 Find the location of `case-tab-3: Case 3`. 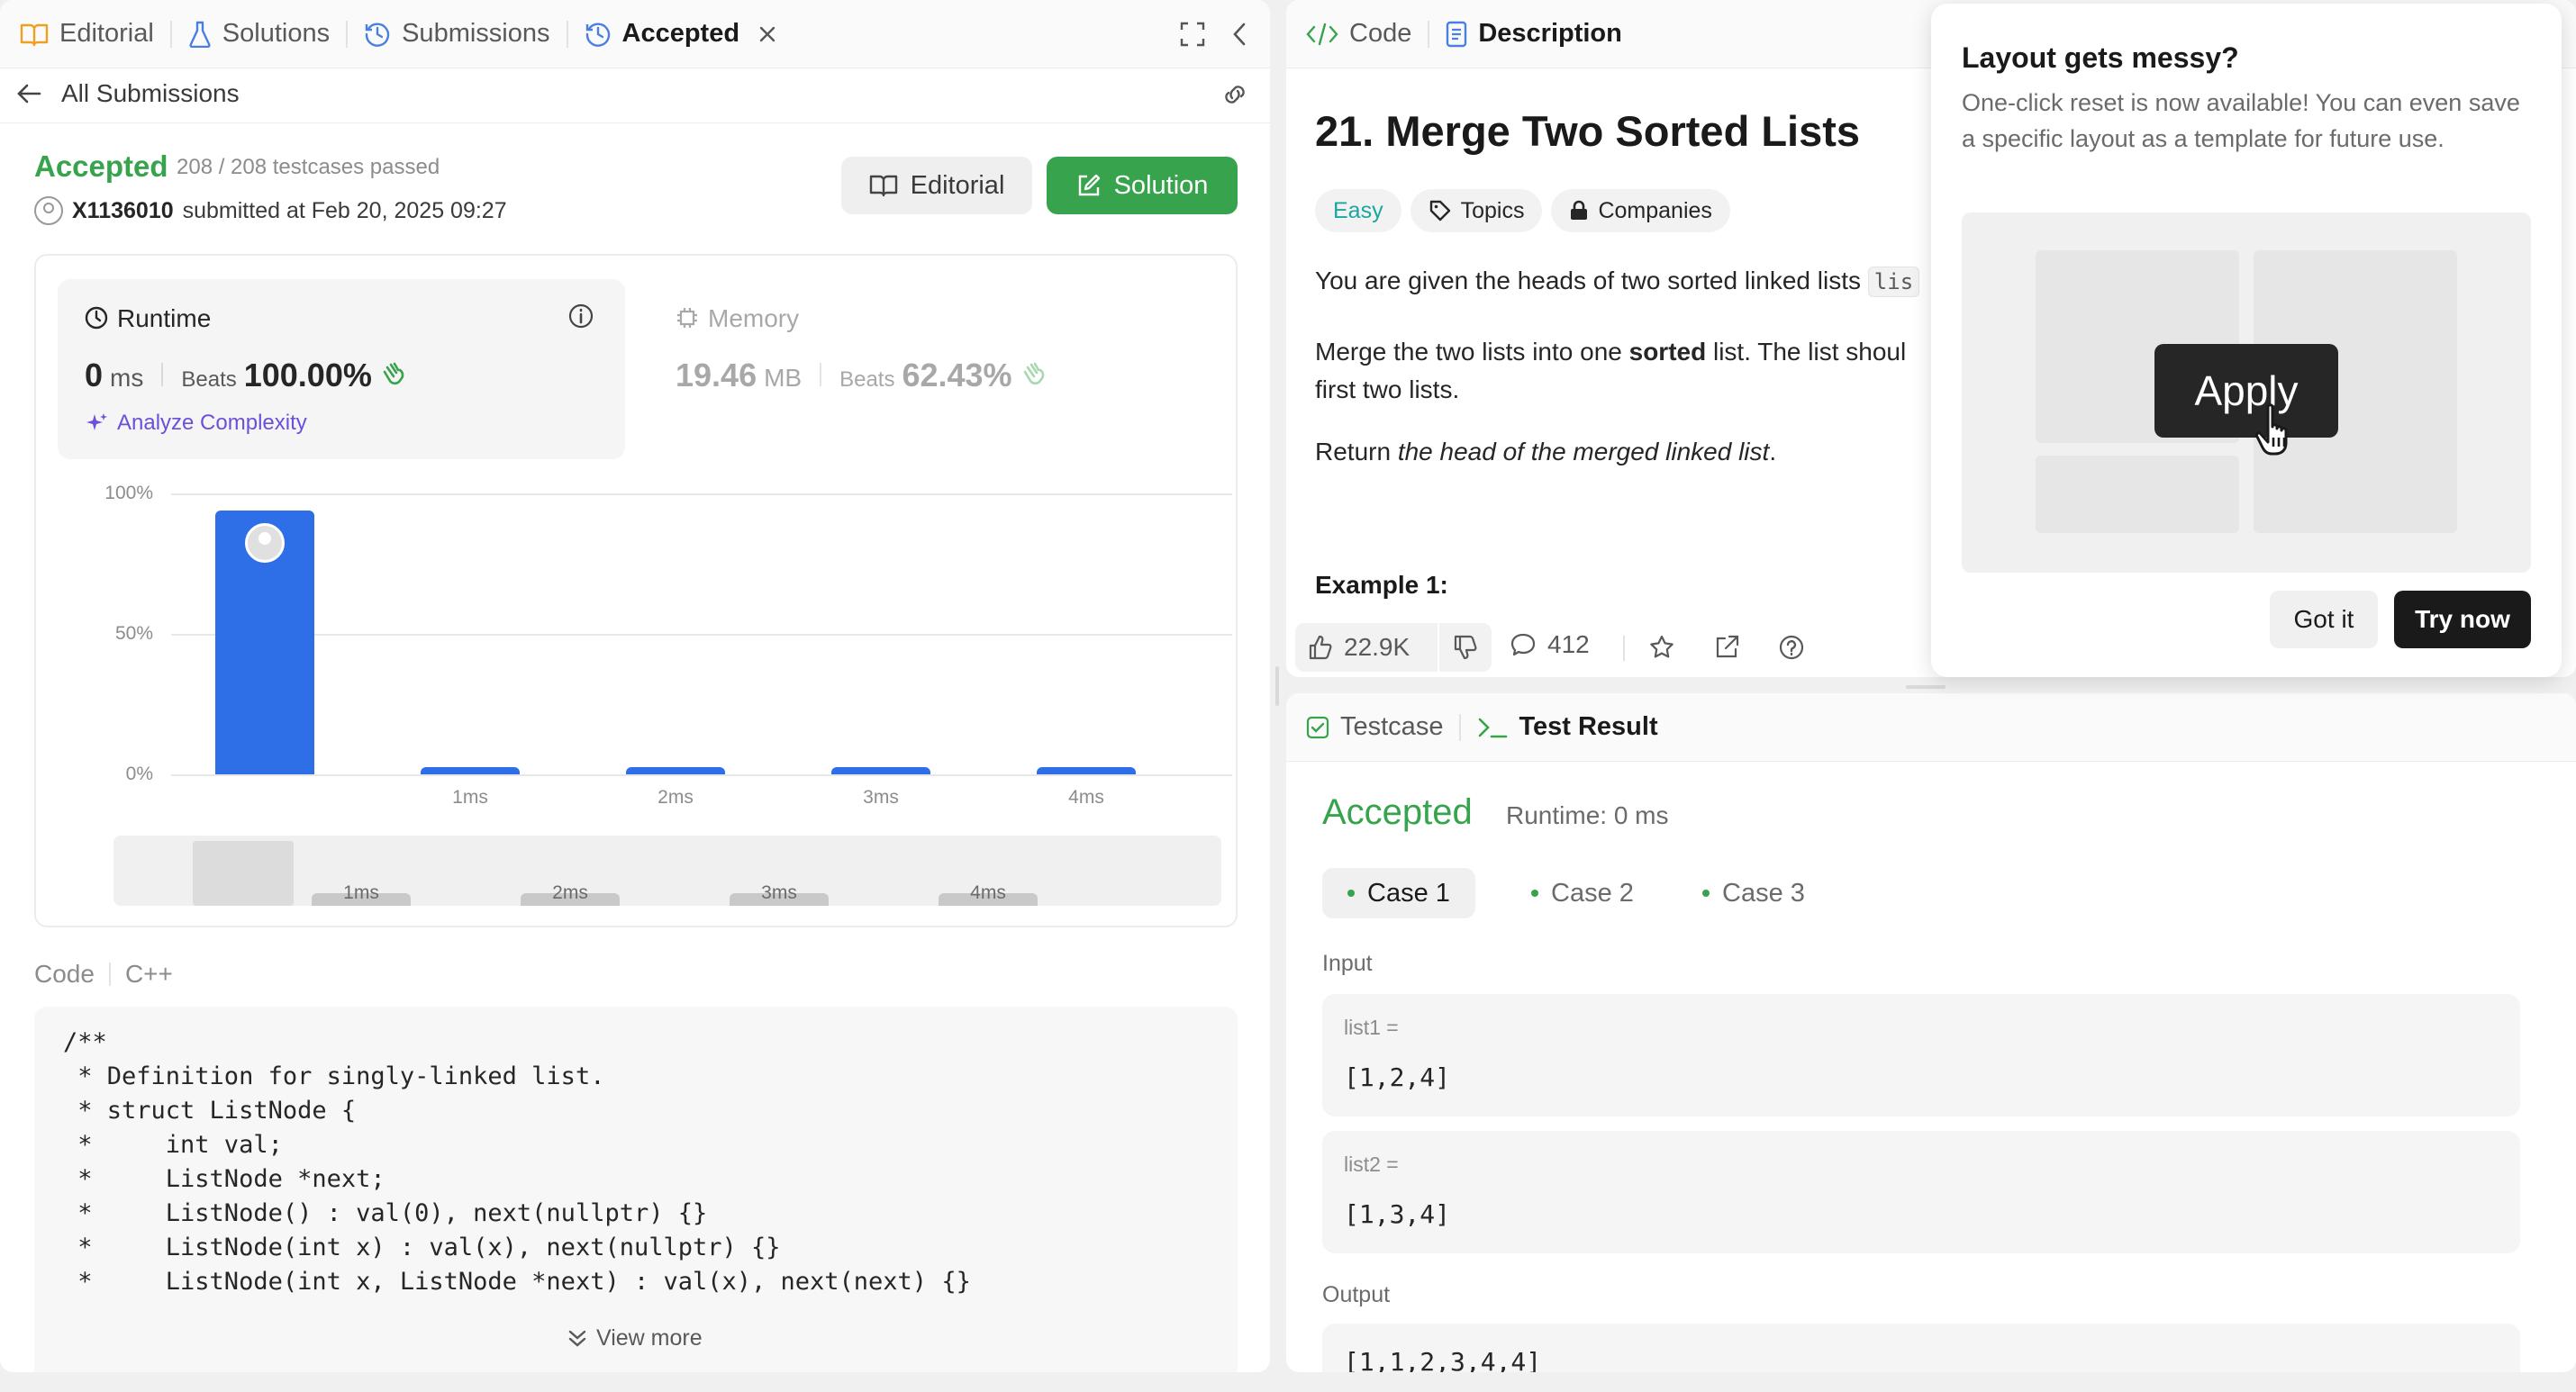

case-tab-3: Case 3 is located at coordinates (1753, 893).